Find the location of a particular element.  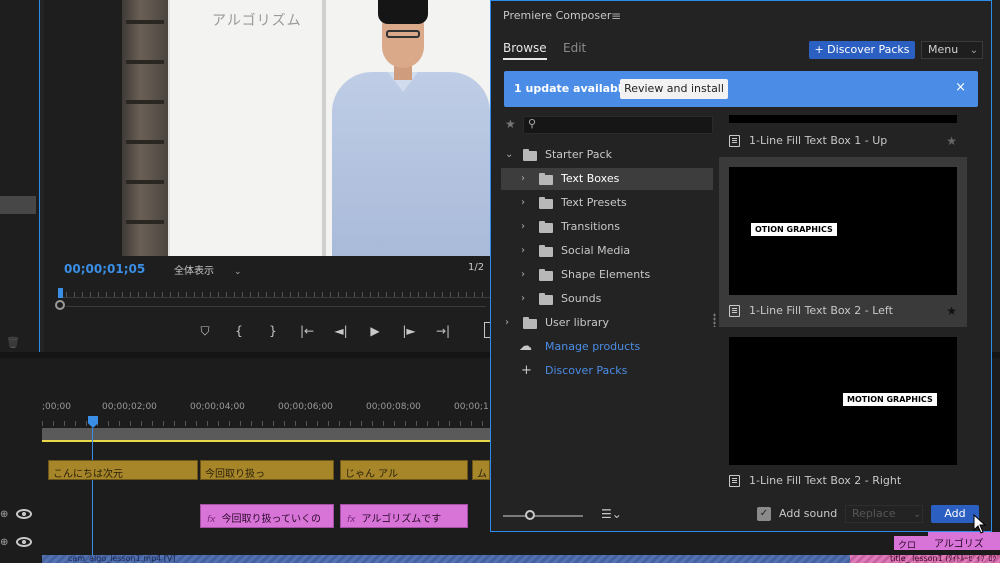

review-and-install-button: Review and install is located at coordinates (674, 89).